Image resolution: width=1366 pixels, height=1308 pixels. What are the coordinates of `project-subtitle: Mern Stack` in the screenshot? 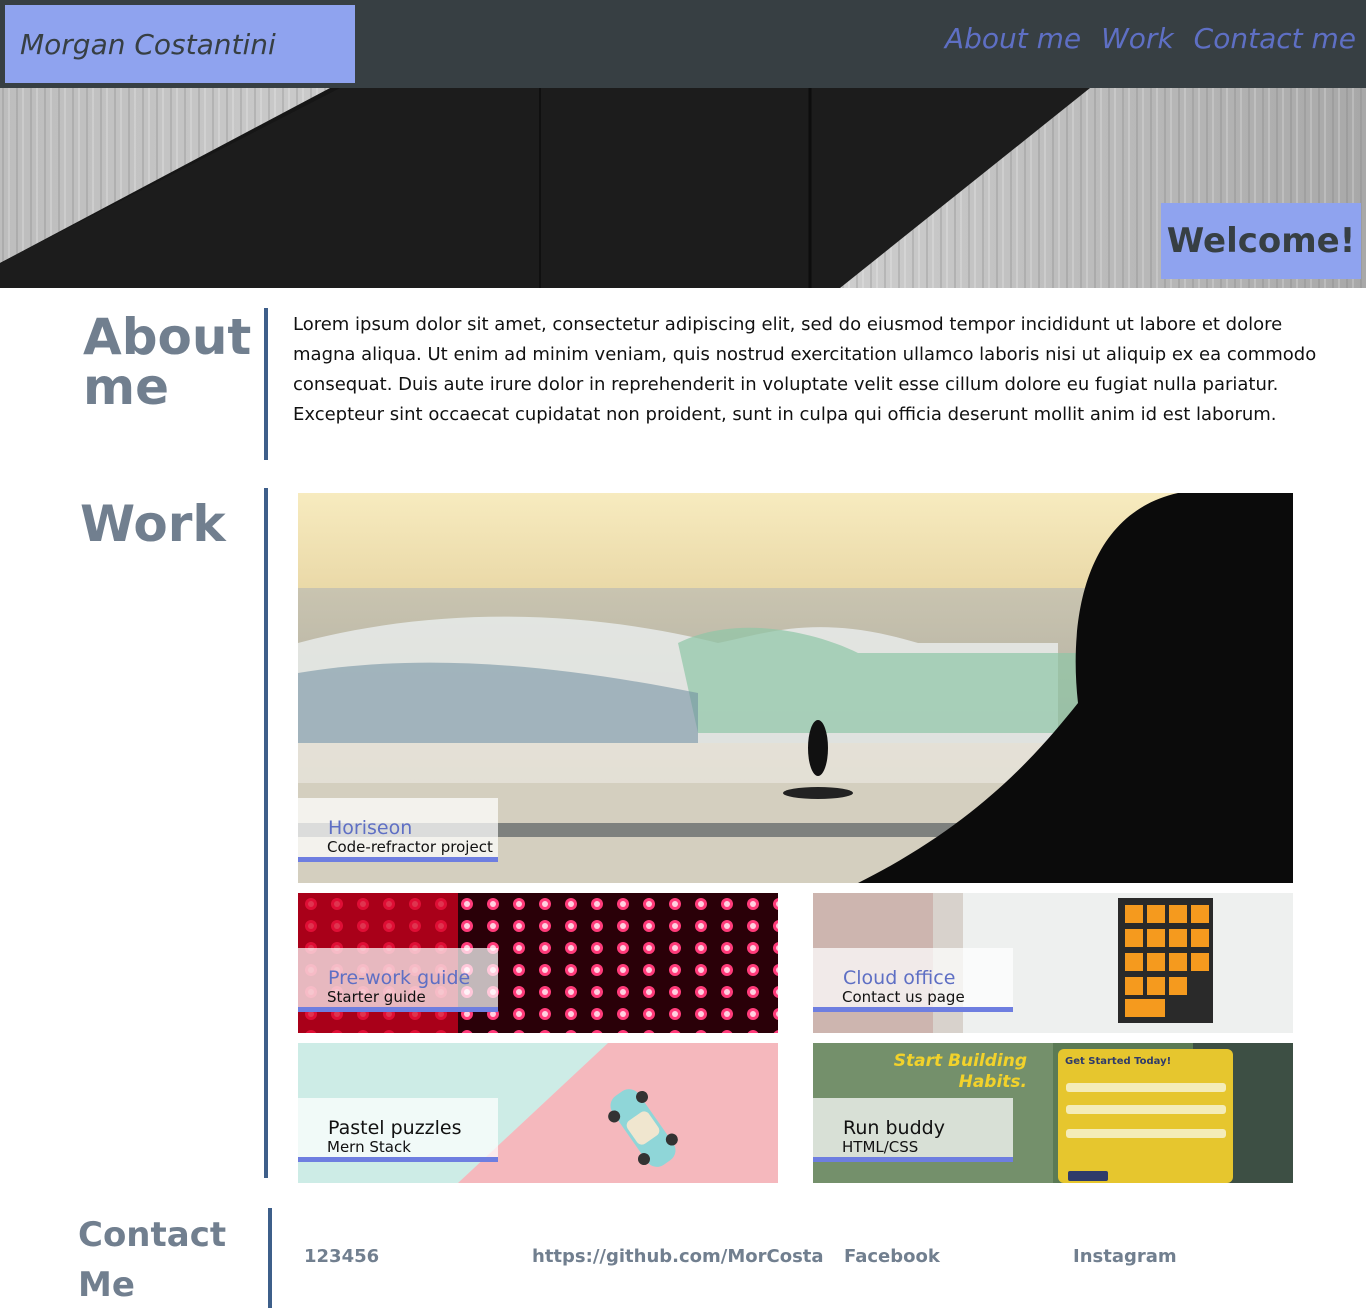 It's located at (369, 1147).